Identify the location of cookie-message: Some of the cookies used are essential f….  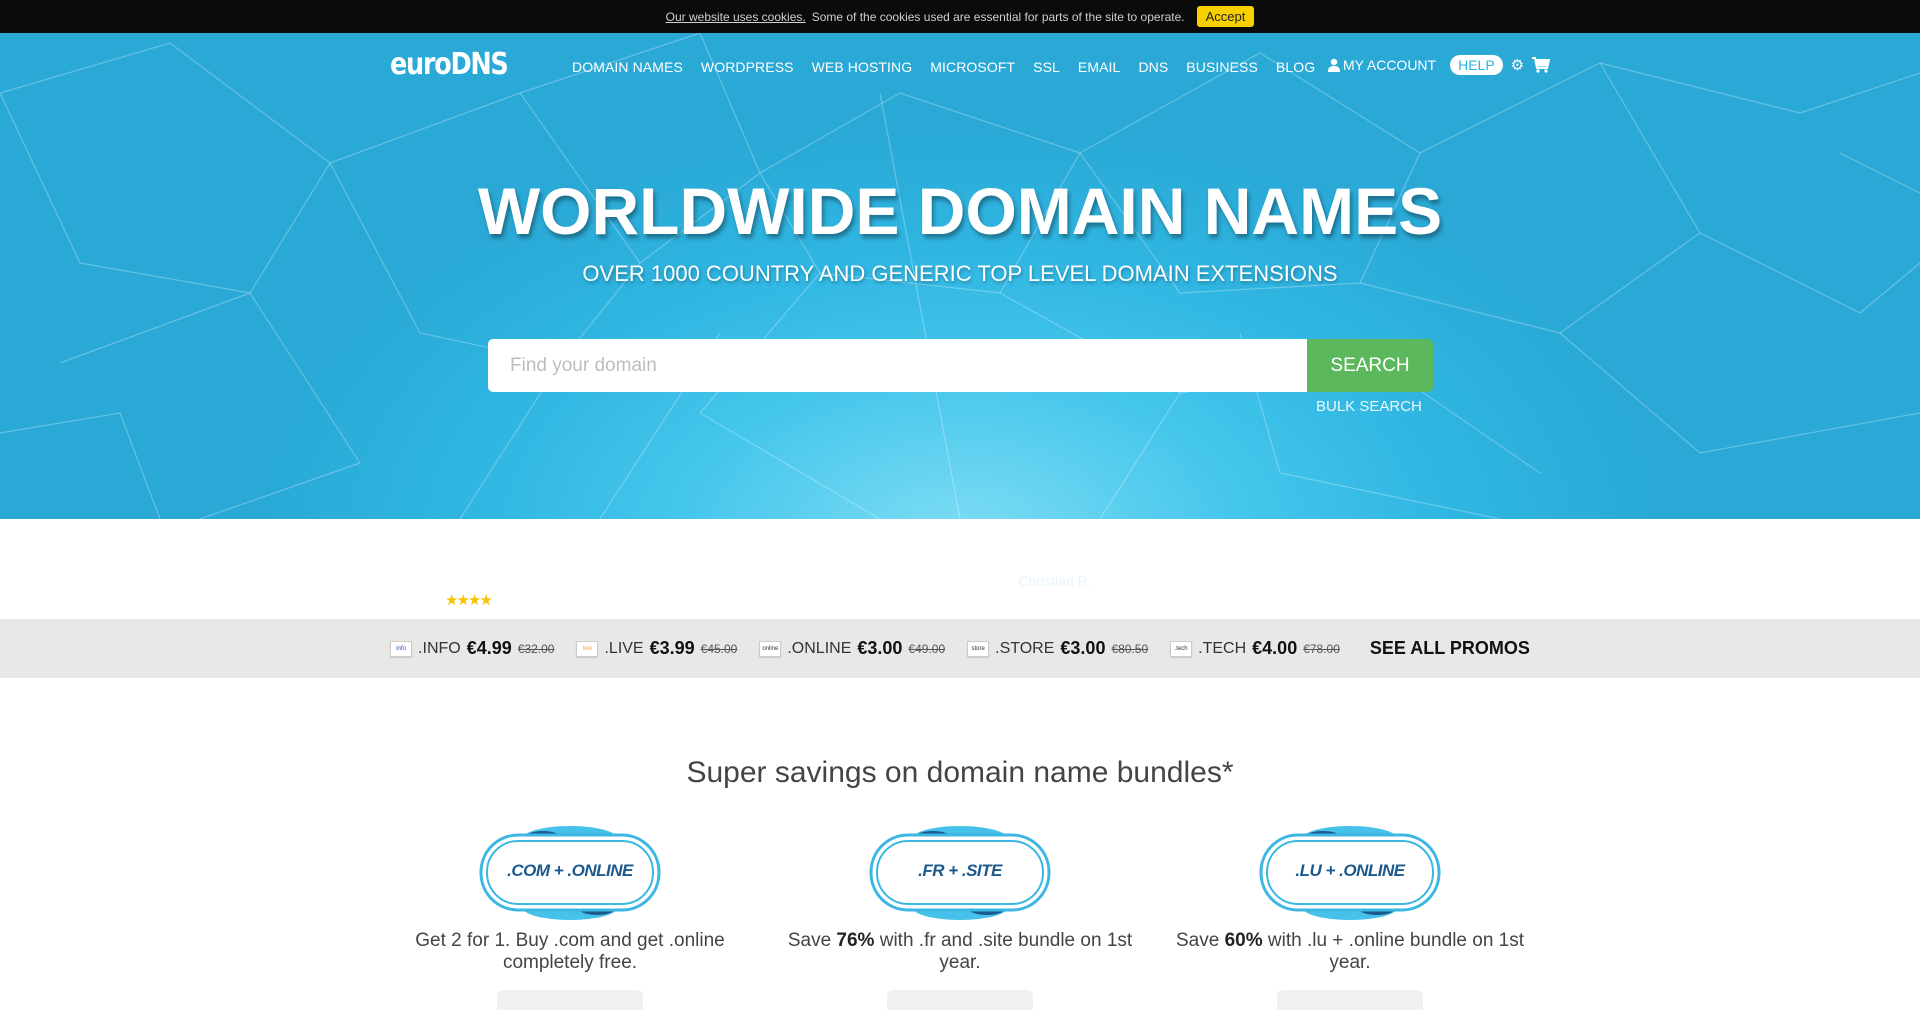
(998, 16).